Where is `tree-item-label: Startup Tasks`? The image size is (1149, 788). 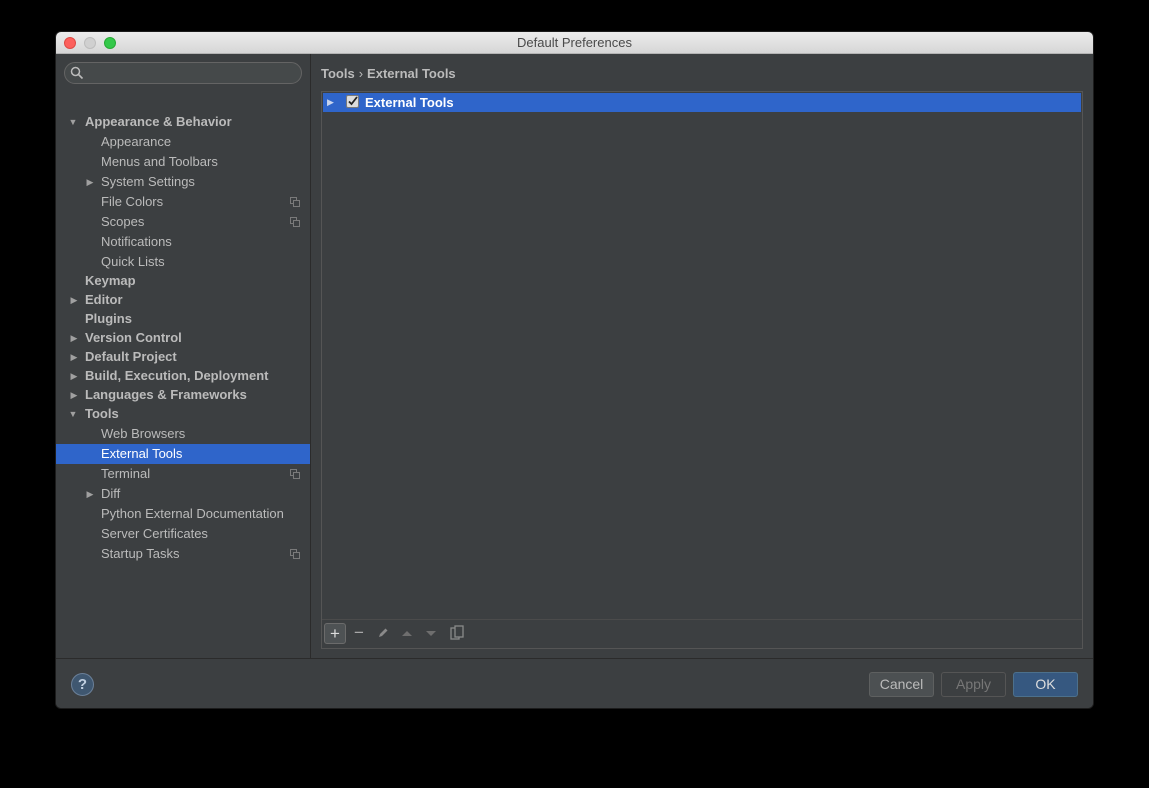
tree-item-label: Startup Tasks is located at coordinates (140, 553).